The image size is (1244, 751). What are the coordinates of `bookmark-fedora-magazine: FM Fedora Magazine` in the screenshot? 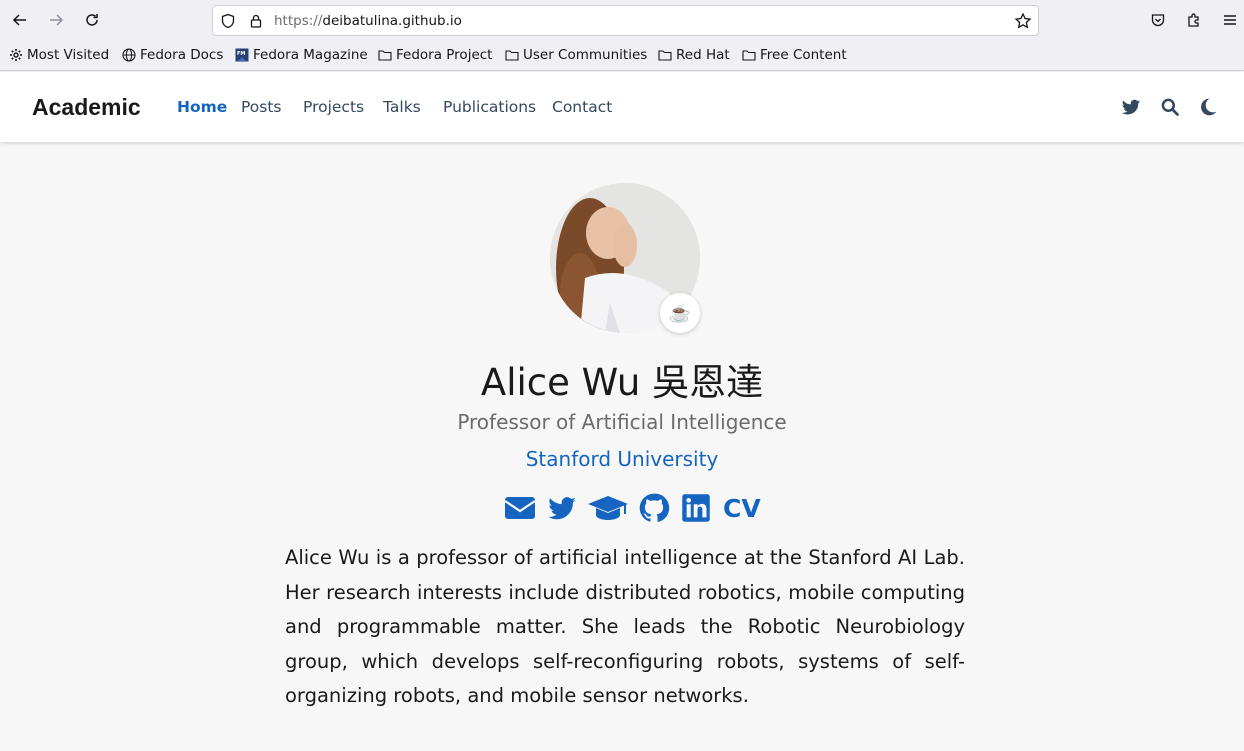 It's located at (301, 55).